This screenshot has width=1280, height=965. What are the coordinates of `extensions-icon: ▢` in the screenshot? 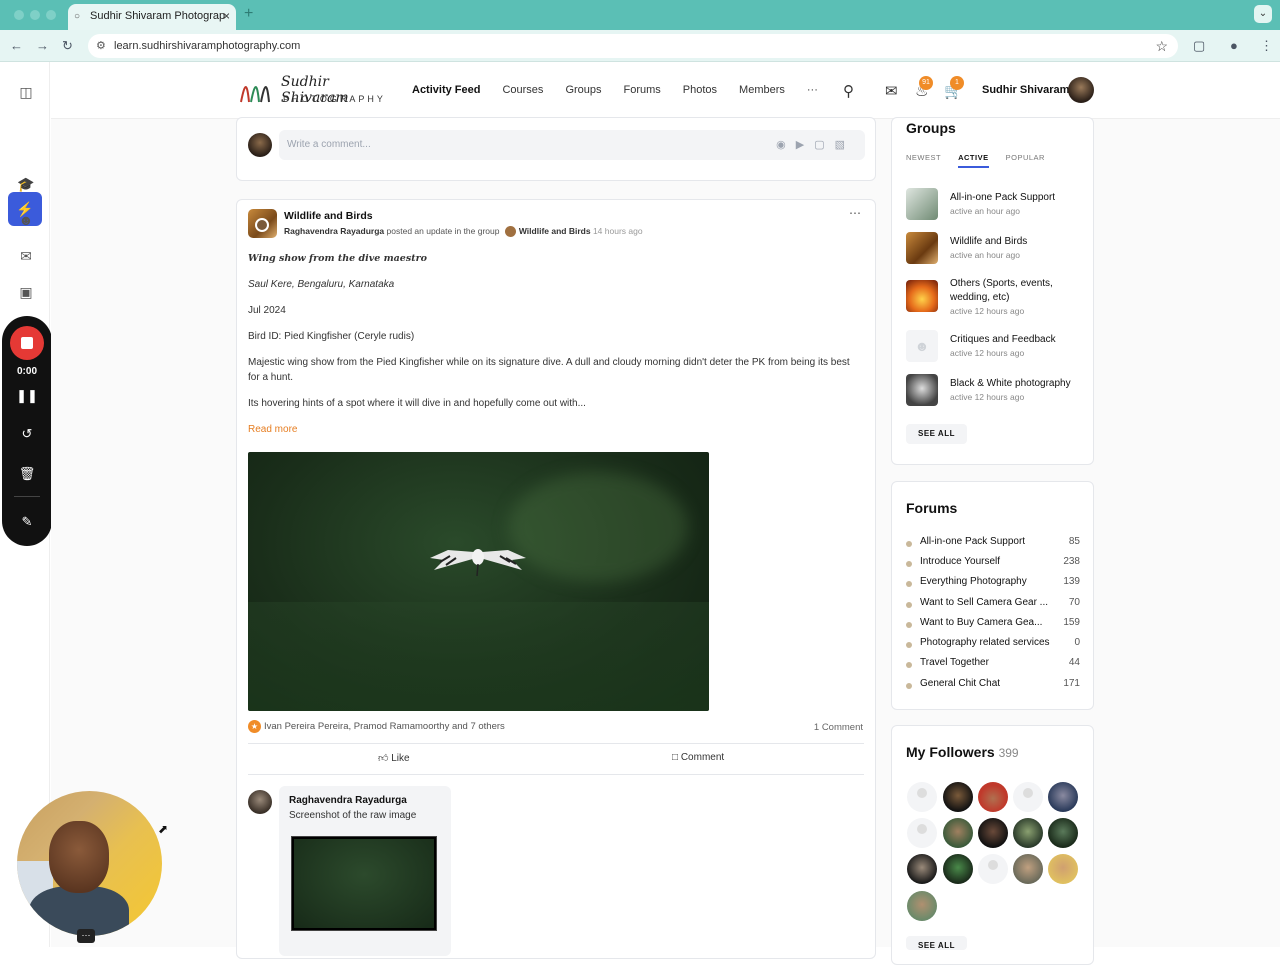 It's located at (1199, 46).